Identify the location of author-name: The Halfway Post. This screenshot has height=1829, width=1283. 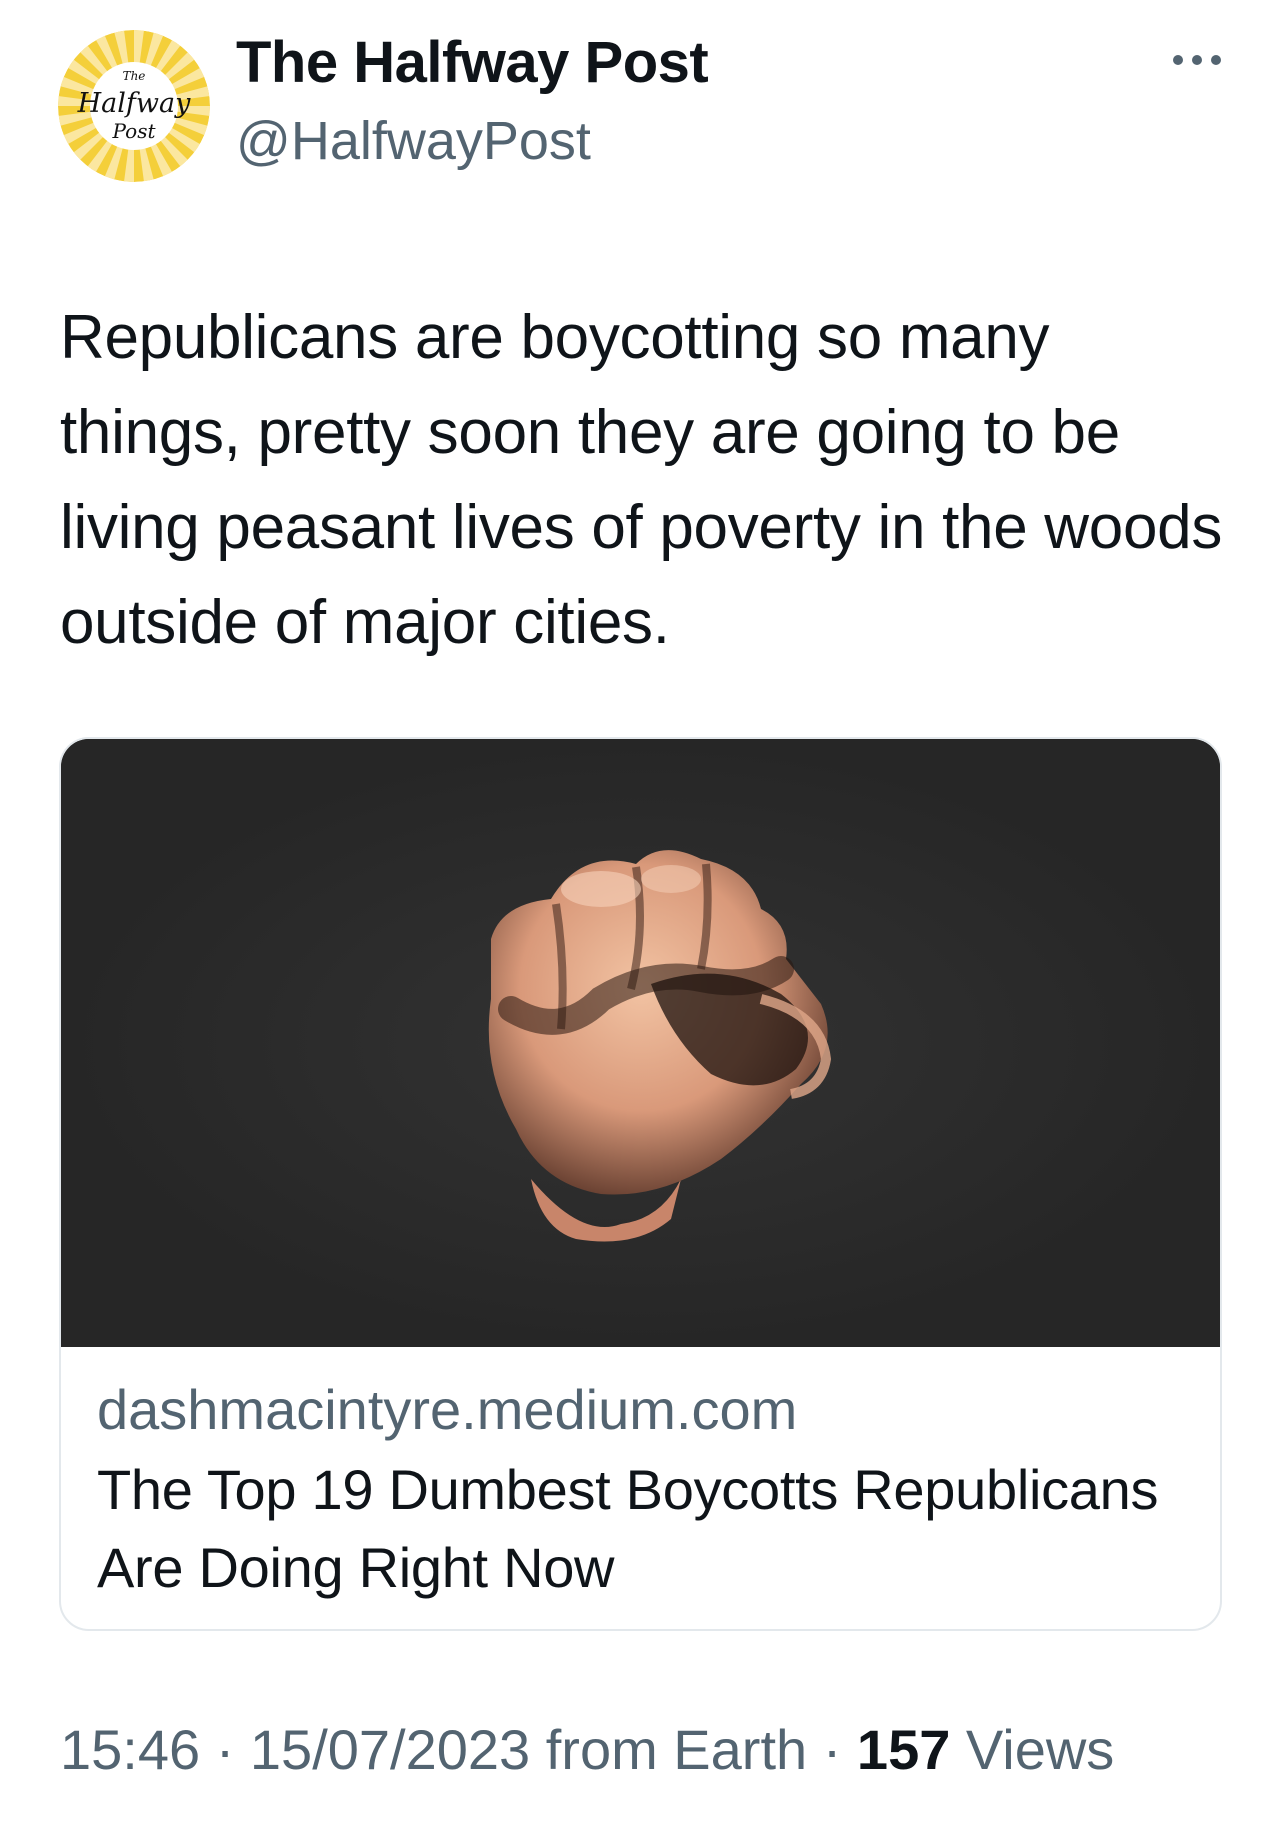
(472, 63).